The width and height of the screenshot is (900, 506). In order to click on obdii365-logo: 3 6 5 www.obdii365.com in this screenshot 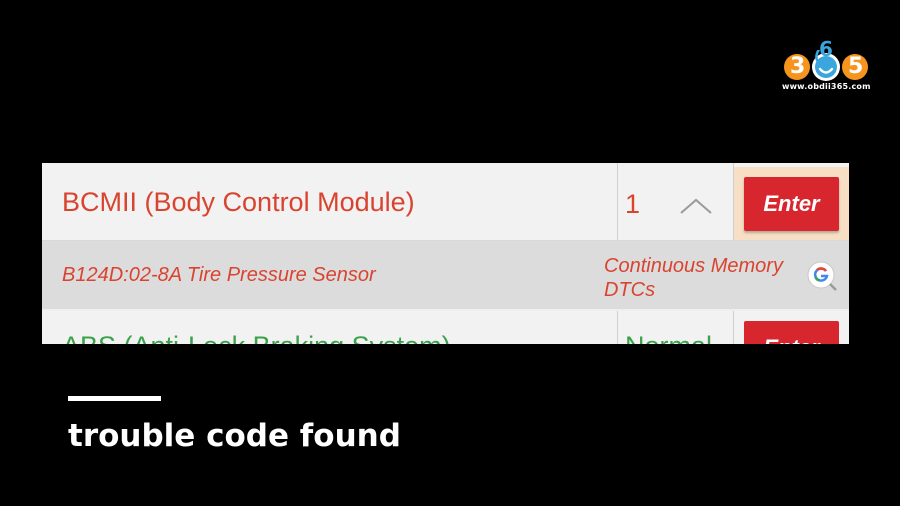, I will do `click(826, 65)`.